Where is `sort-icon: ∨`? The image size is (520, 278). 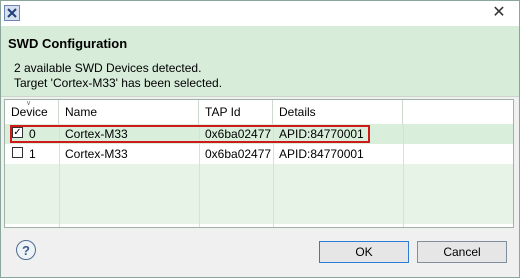
sort-icon: ∨ is located at coordinates (29, 103).